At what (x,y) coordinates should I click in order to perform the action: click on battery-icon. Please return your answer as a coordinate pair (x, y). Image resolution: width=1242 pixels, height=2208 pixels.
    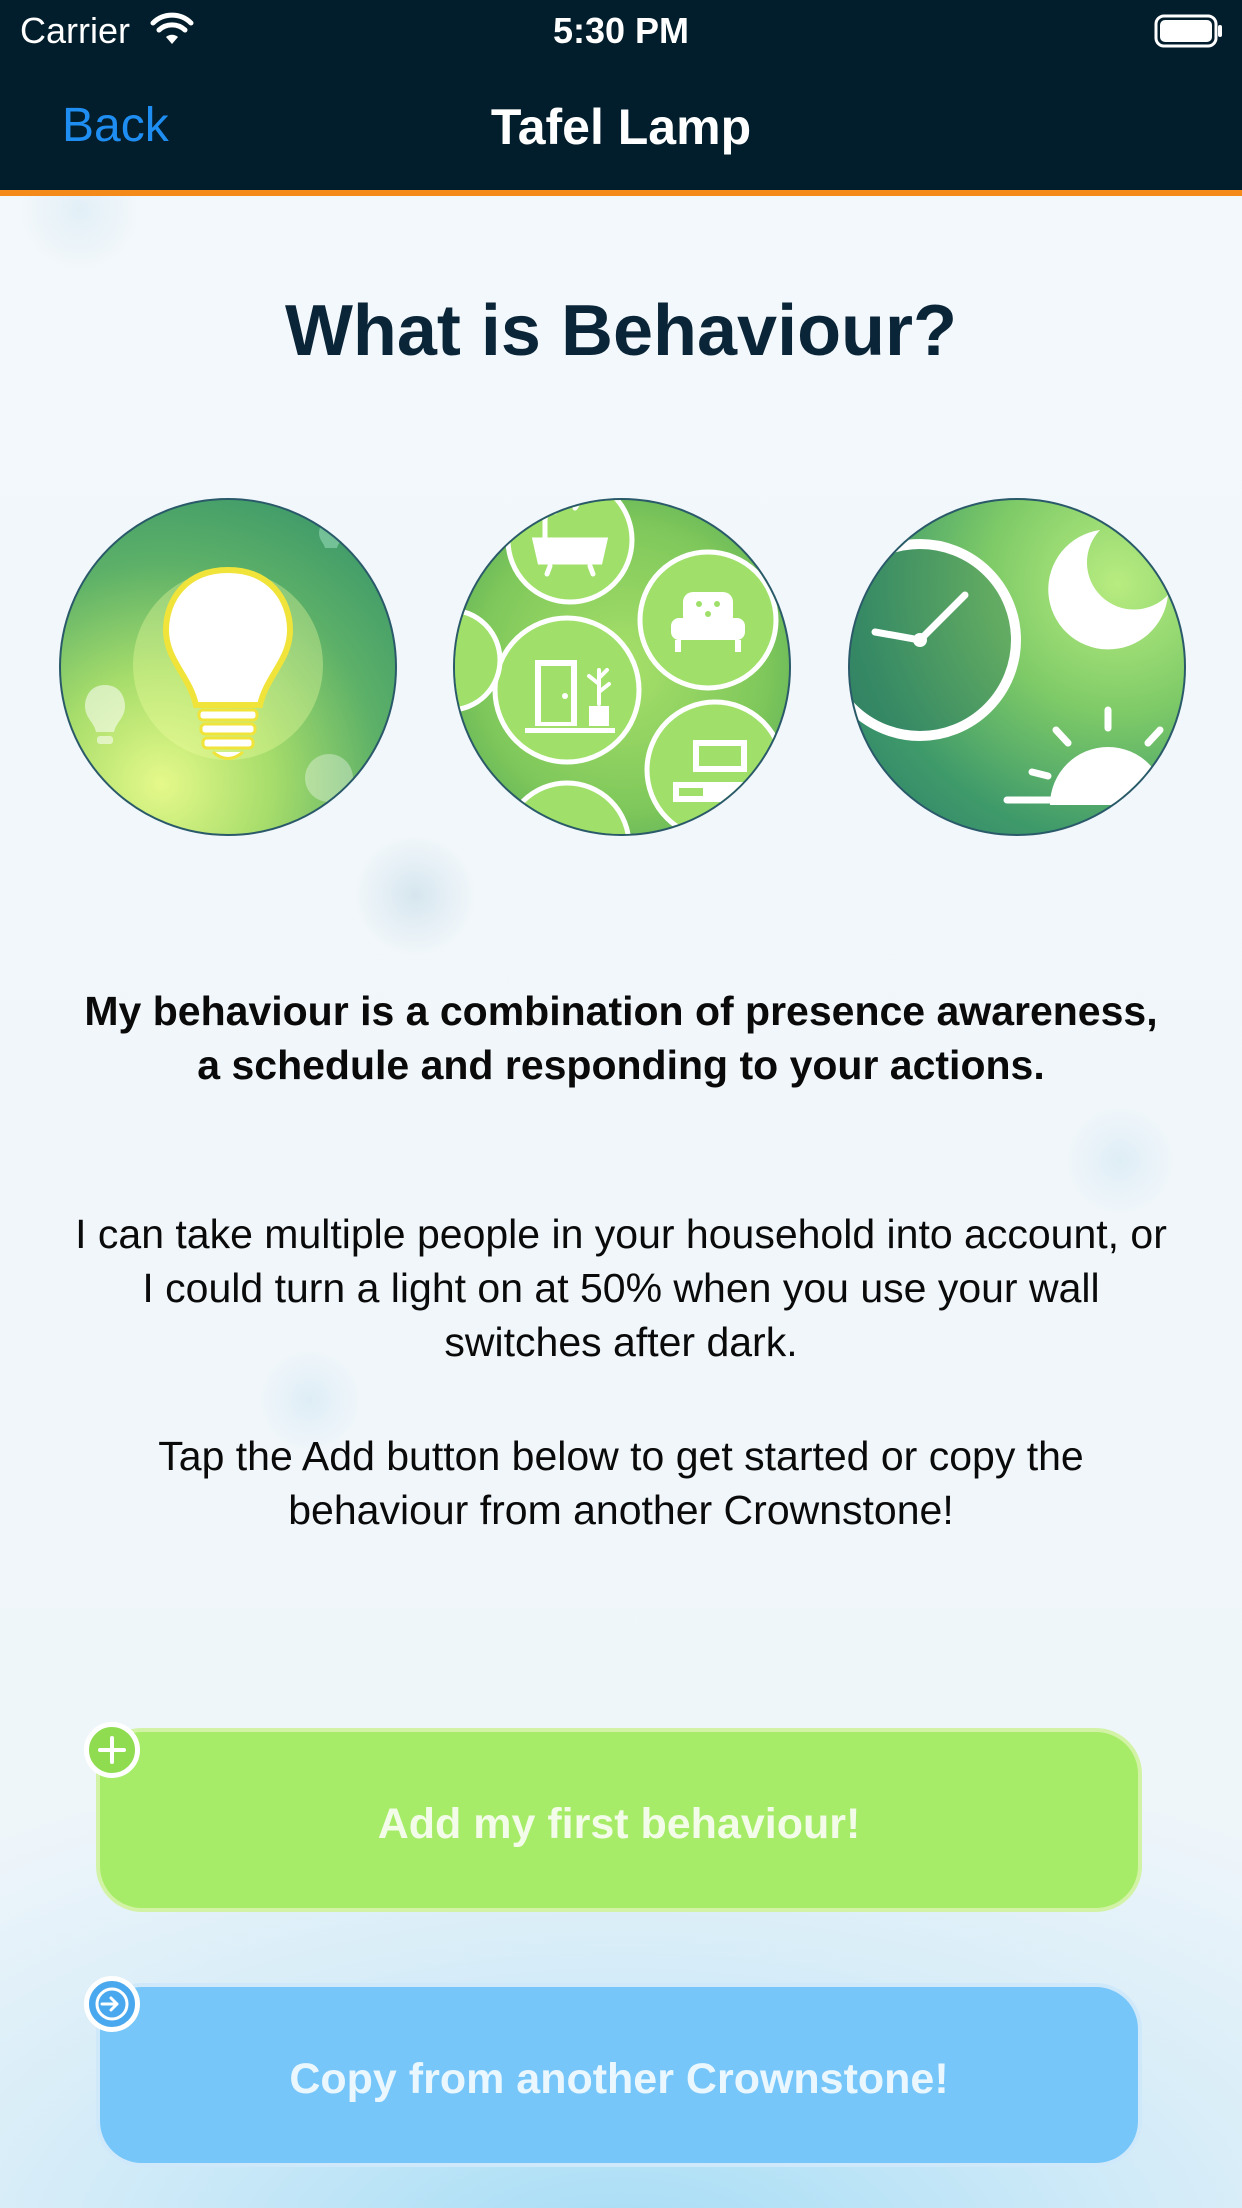
    Looking at the image, I should click on (1188, 31).